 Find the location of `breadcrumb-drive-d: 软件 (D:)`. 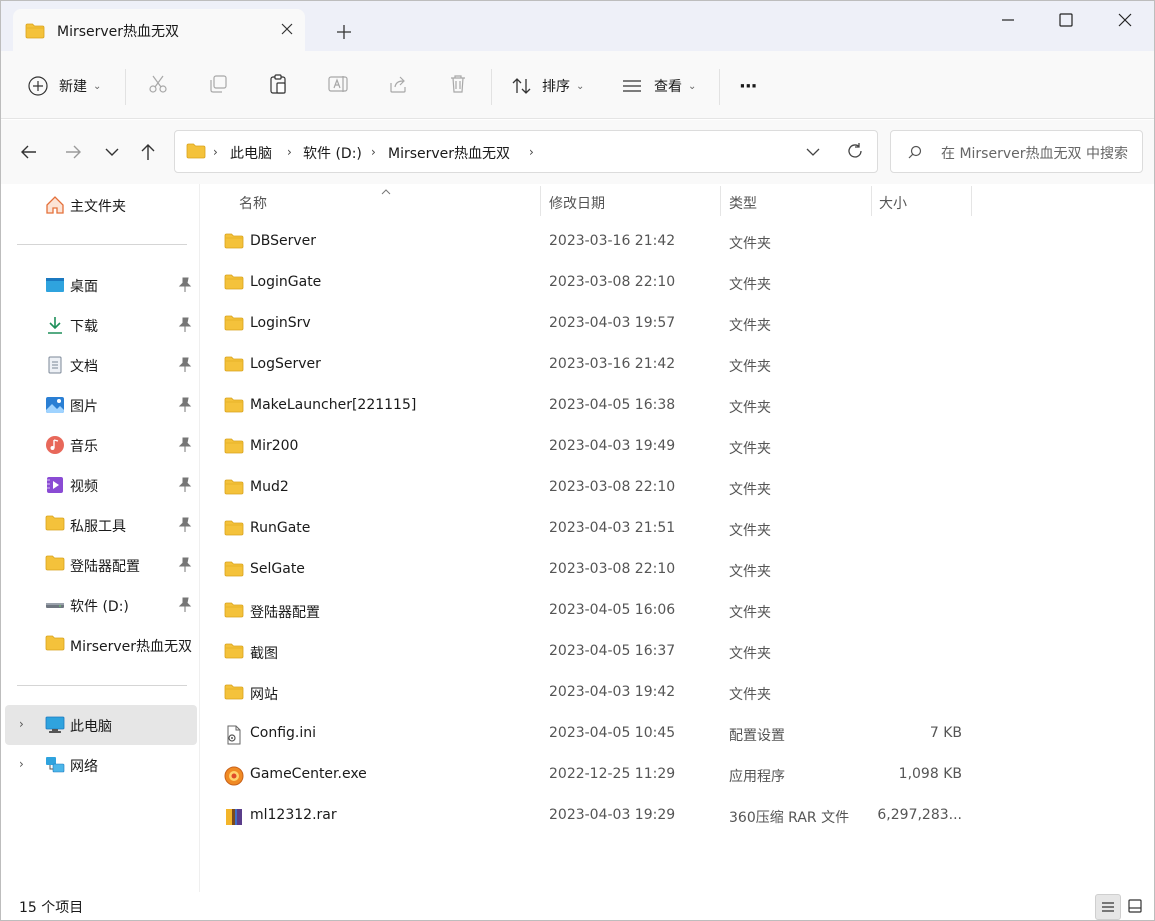

breadcrumb-drive-d: 软件 (D:) is located at coordinates (332, 153).